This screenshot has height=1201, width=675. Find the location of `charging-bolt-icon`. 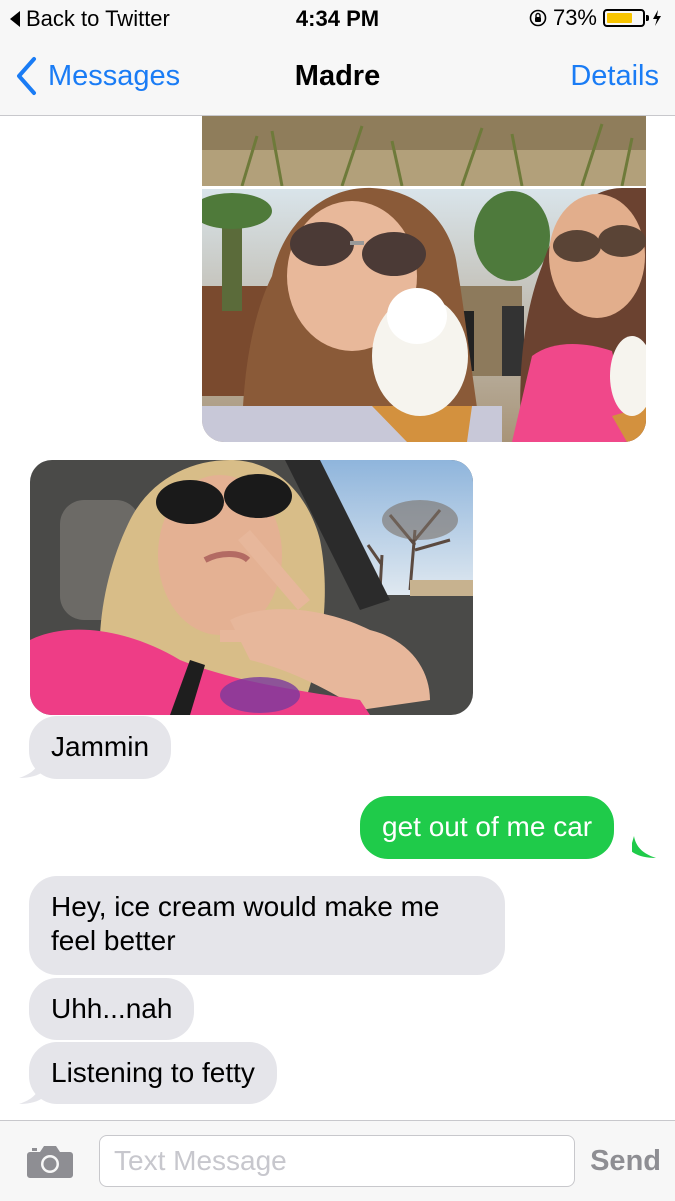

charging-bolt-icon is located at coordinates (657, 18).